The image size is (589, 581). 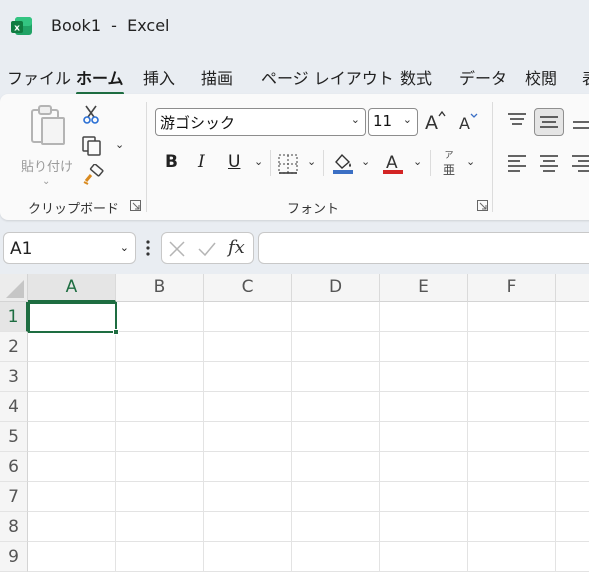 What do you see at coordinates (14, 317) in the screenshot?
I see `row-header-1: 1` at bounding box center [14, 317].